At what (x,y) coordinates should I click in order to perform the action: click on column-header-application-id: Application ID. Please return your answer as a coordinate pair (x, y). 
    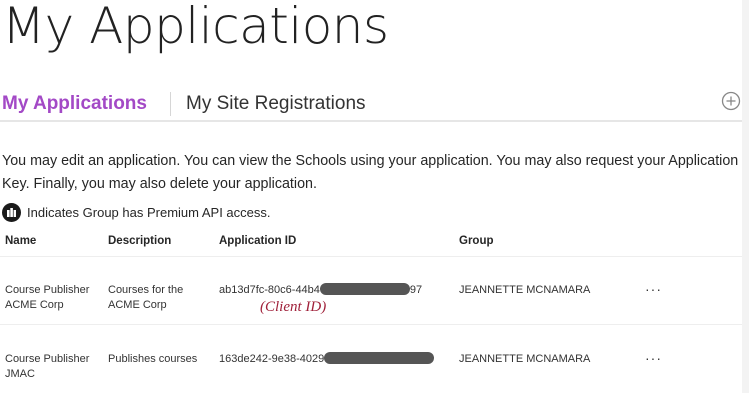
    Looking at the image, I should click on (258, 241).